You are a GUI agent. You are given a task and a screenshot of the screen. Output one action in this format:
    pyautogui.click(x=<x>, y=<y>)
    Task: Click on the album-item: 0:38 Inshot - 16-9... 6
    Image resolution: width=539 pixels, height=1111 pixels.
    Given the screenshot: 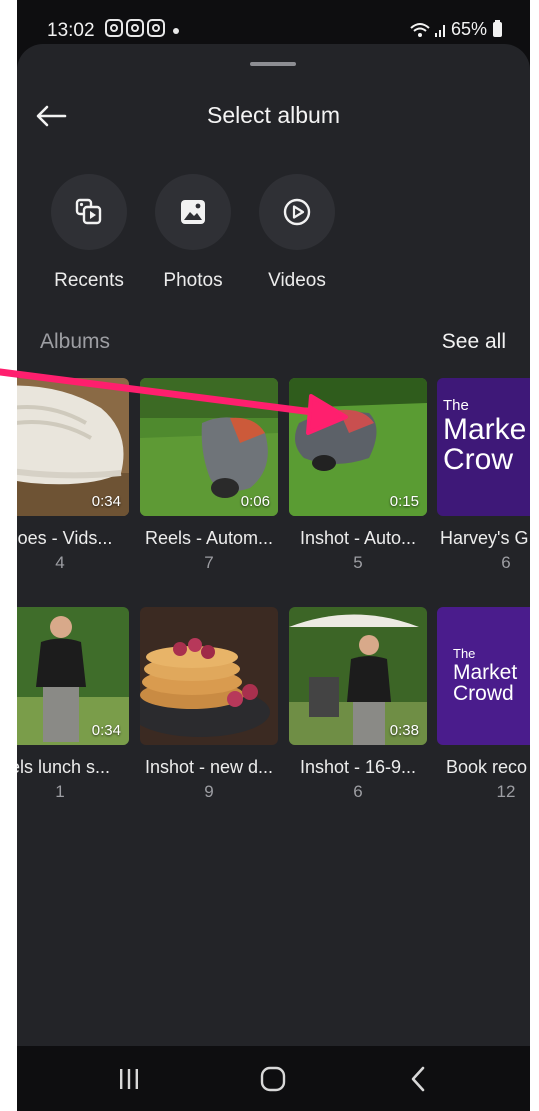 What is the action you would take?
    pyautogui.click(x=358, y=704)
    